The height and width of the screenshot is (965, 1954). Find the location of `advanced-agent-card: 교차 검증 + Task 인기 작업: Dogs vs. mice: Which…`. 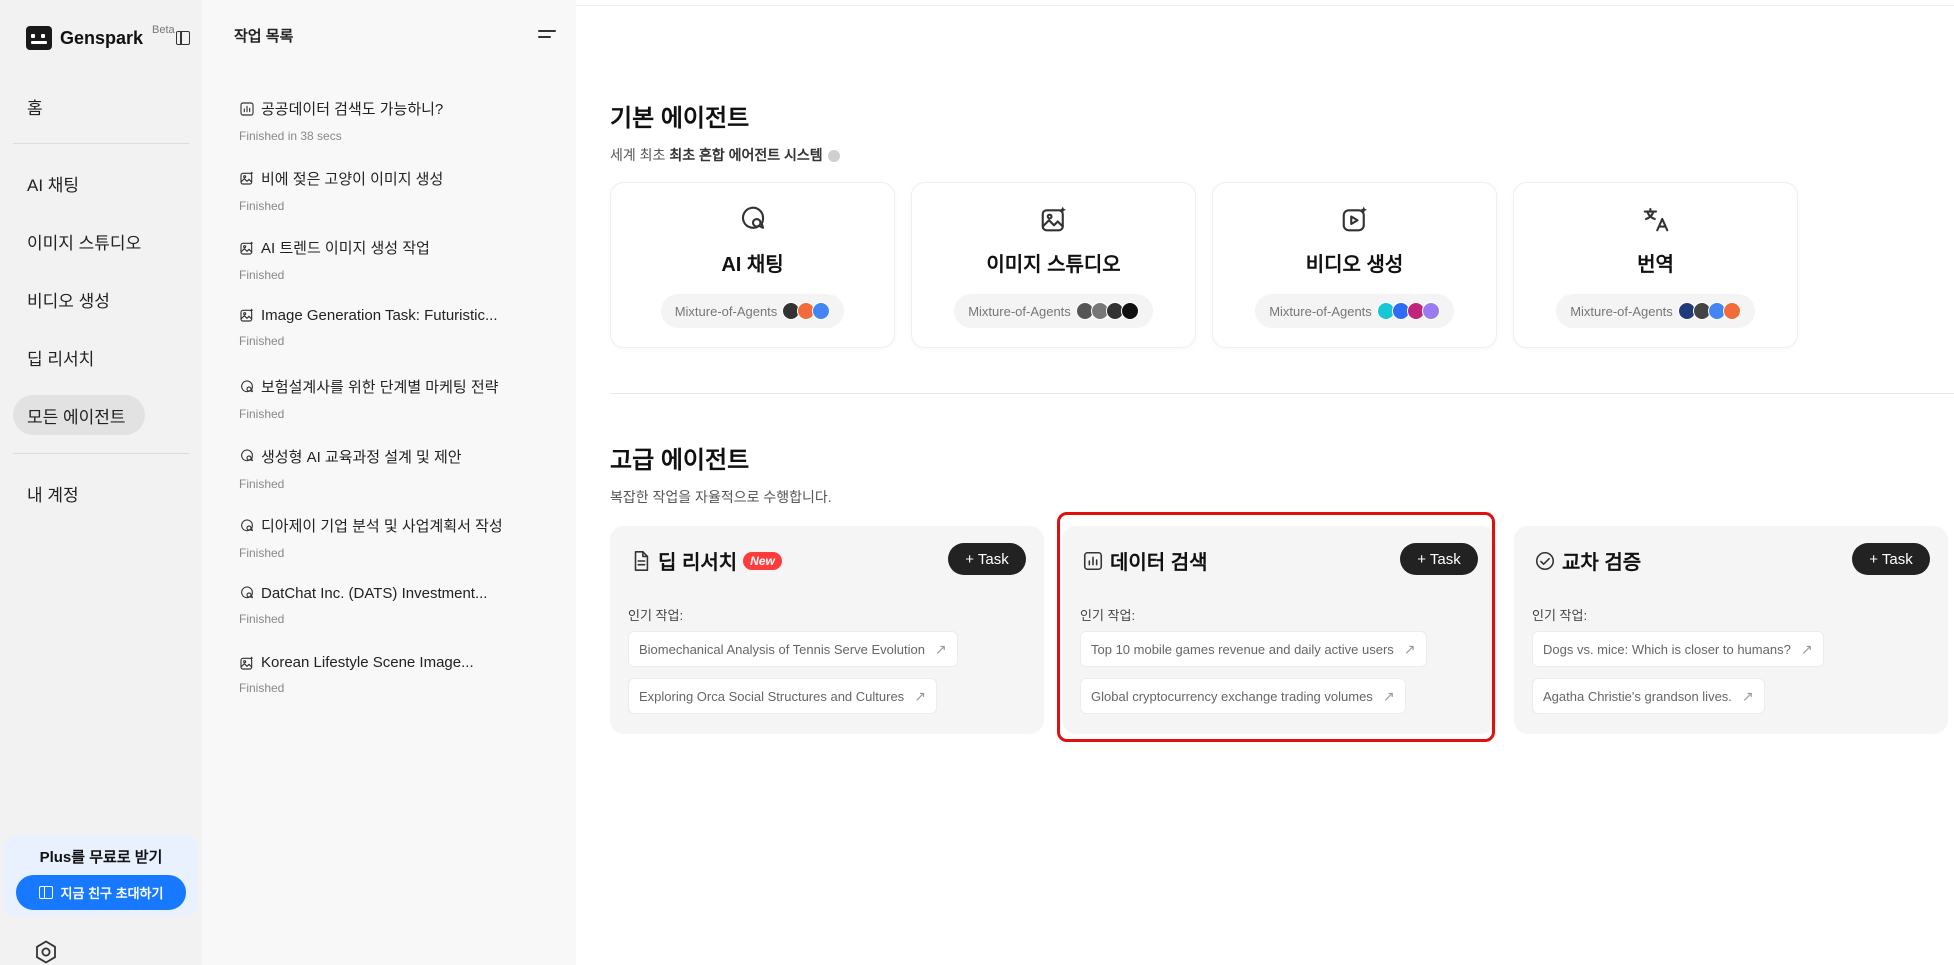

advanced-agent-card: 교차 검증 + Task 인기 작업: Dogs vs. mice: Which… is located at coordinates (1731, 630).